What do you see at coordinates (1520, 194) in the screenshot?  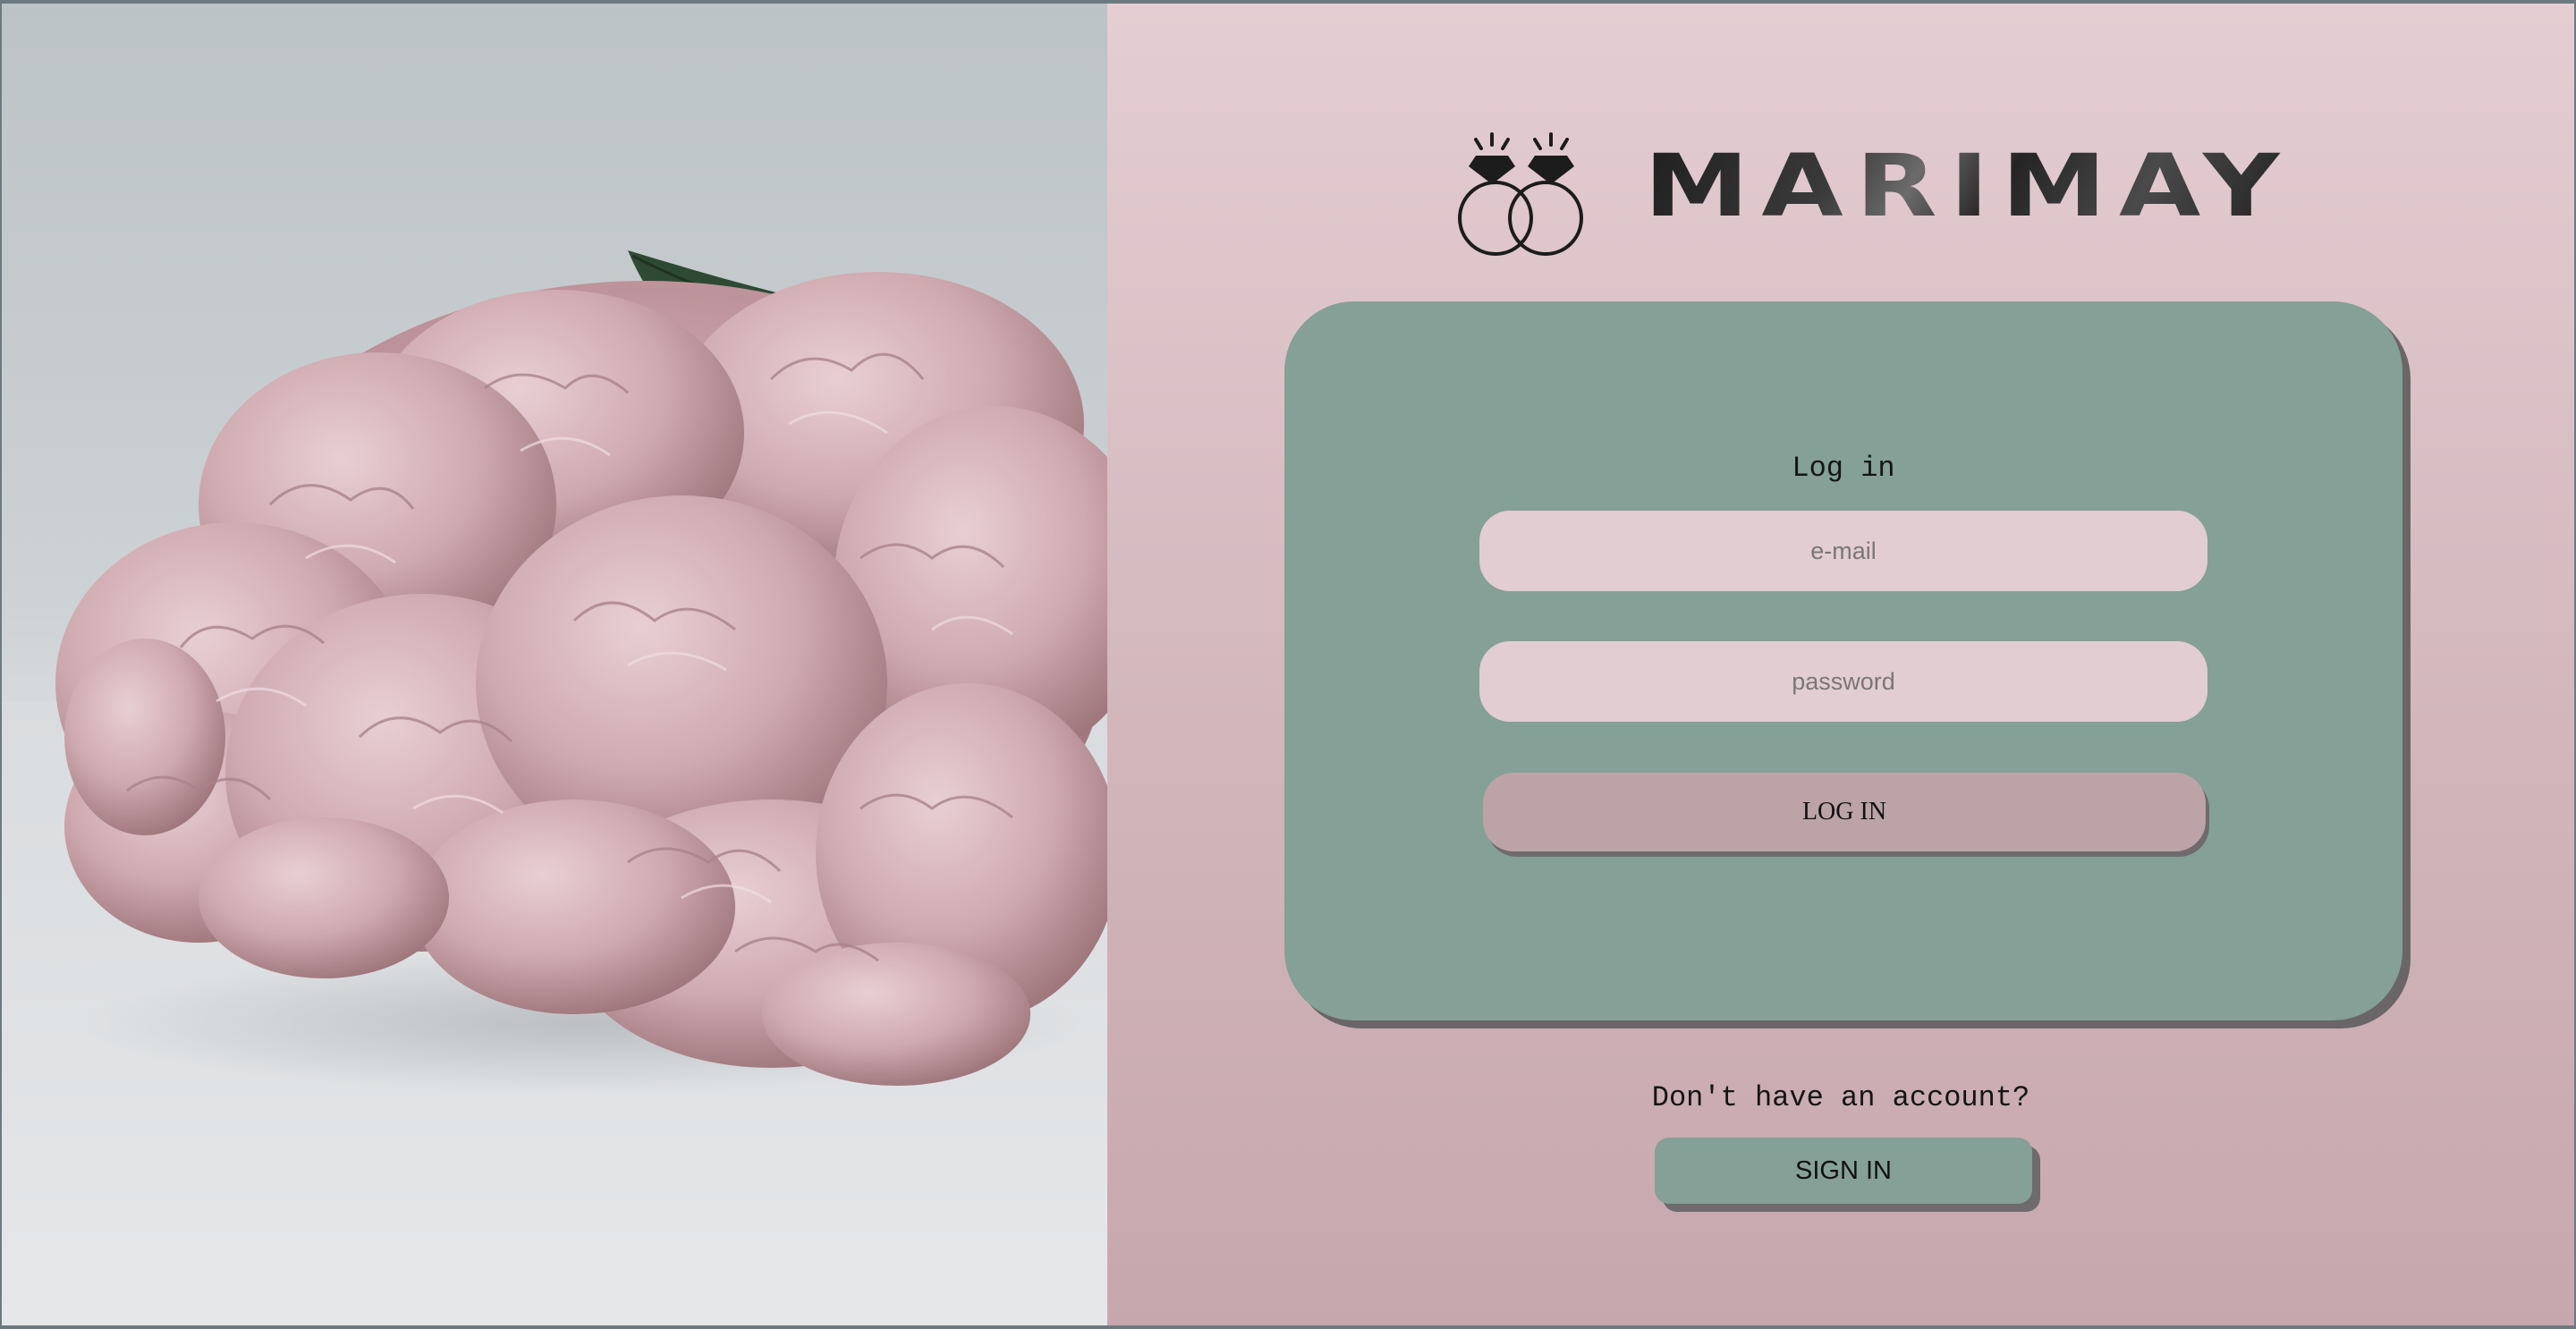 I see `wedding-rings-icon` at bounding box center [1520, 194].